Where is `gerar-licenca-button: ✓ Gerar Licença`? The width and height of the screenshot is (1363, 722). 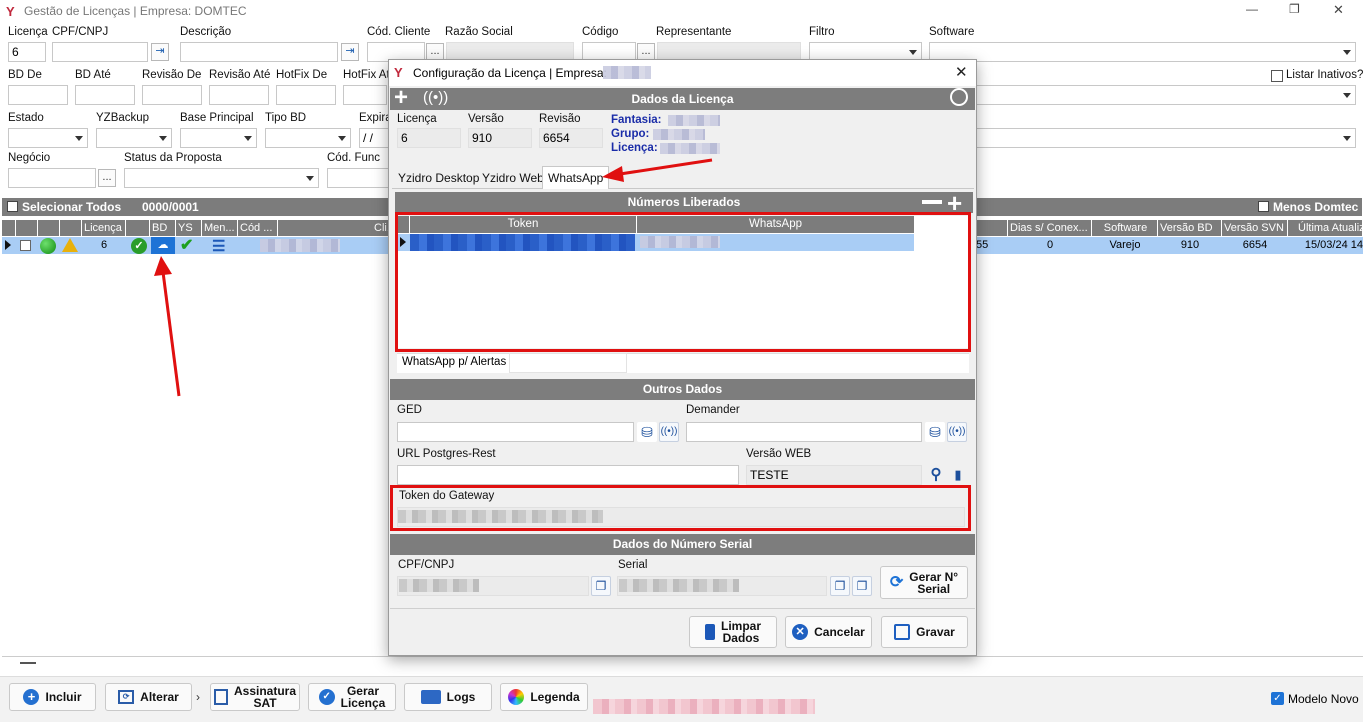 gerar-licenca-button: ✓ Gerar Licença is located at coordinates (352, 697).